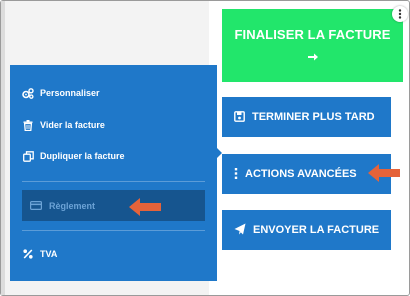 The image size is (410, 296). Describe the element at coordinates (301, 174) in the screenshot. I see `advanced-actions-label: ACTIONS AVANCÉES` at that location.